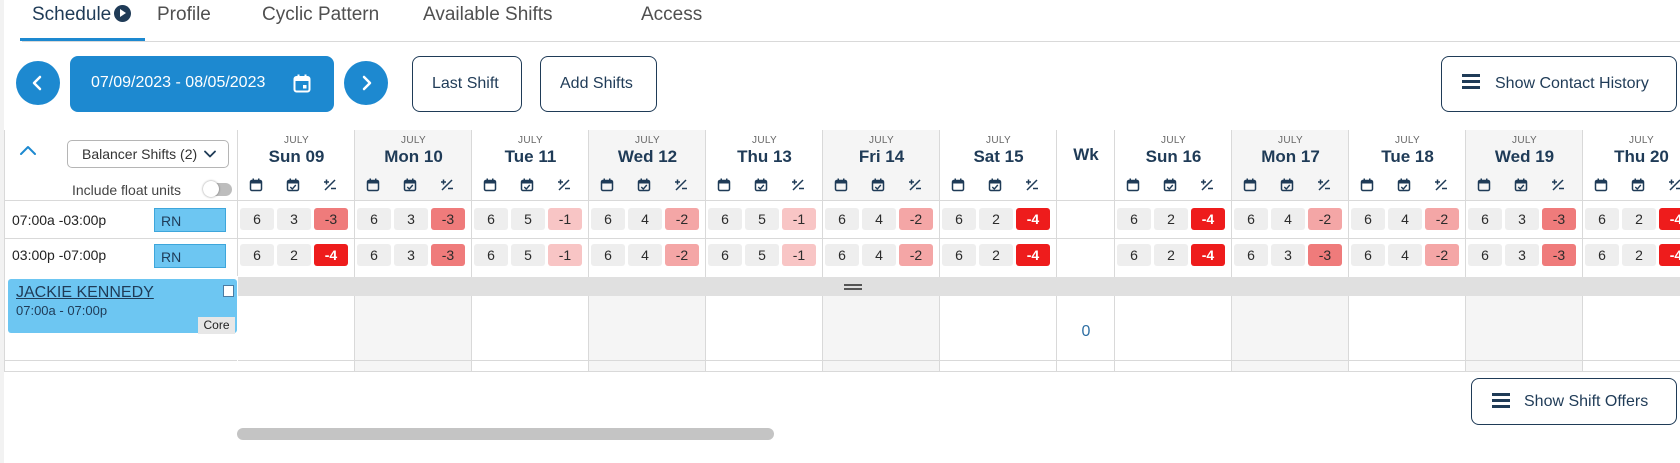 The width and height of the screenshot is (1680, 463). I want to click on next-period-button, so click(366, 83).